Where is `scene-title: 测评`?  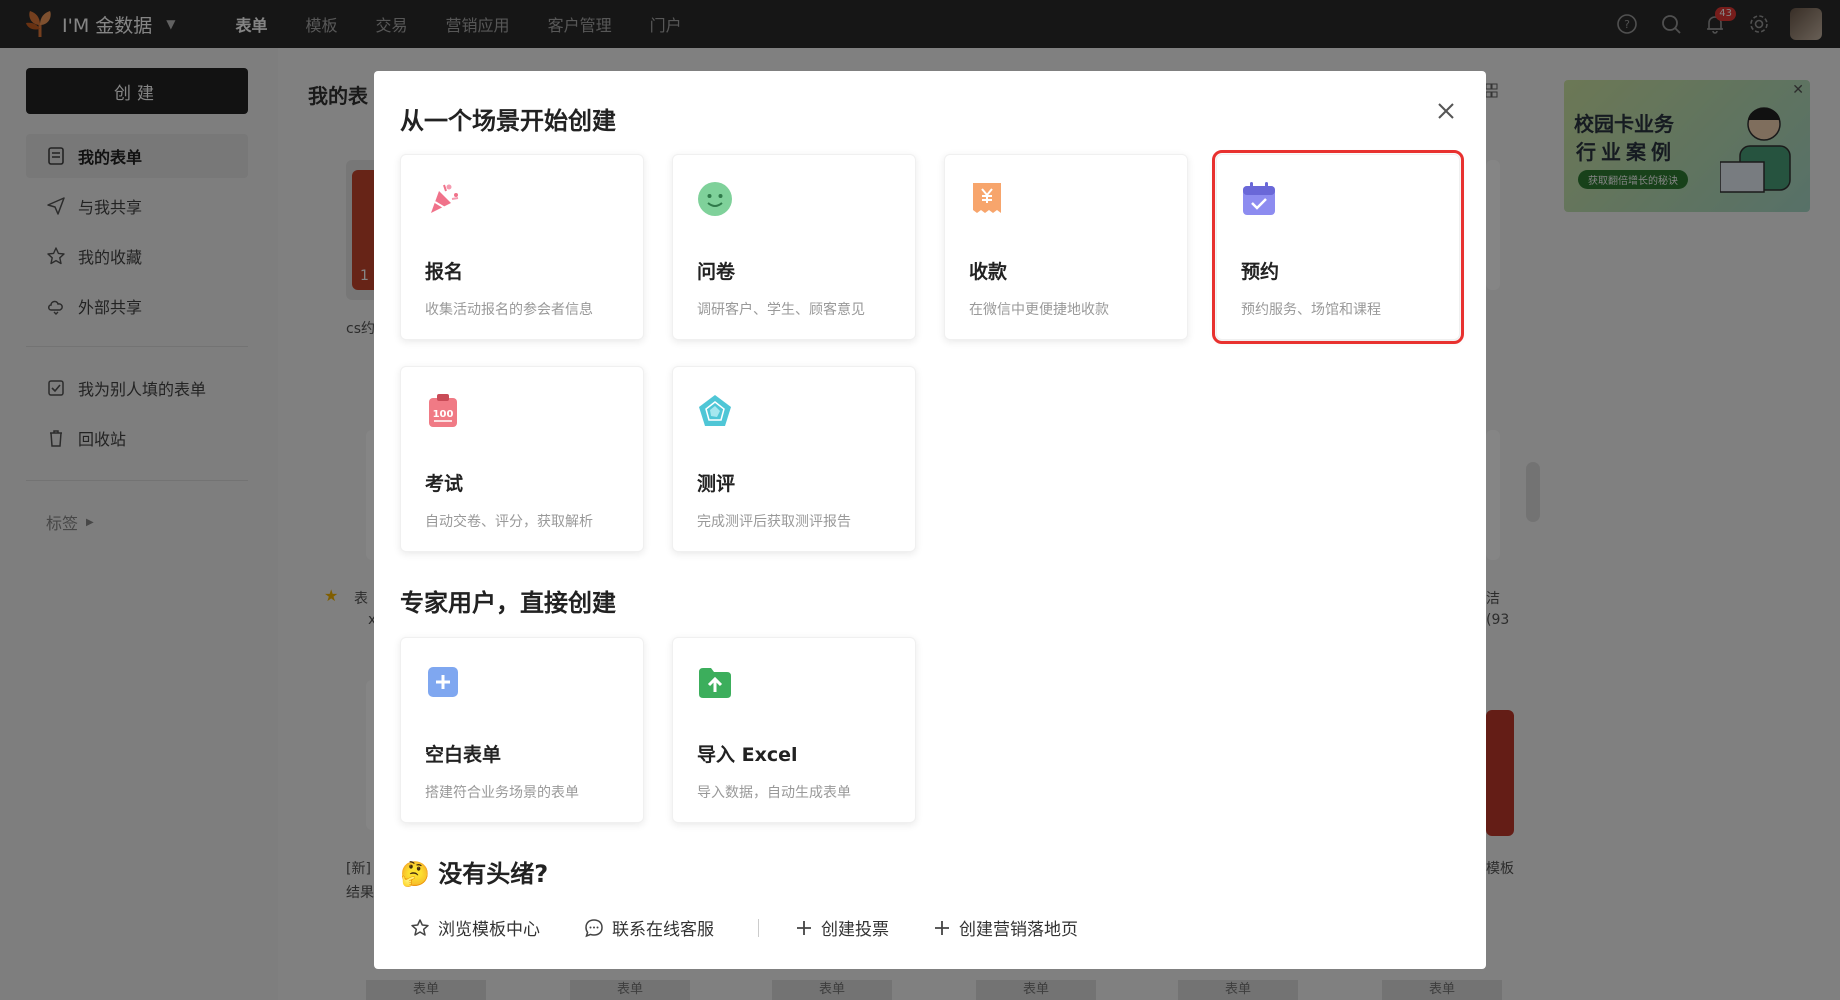
scene-title: 测评 is located at coordinates (716, 484).